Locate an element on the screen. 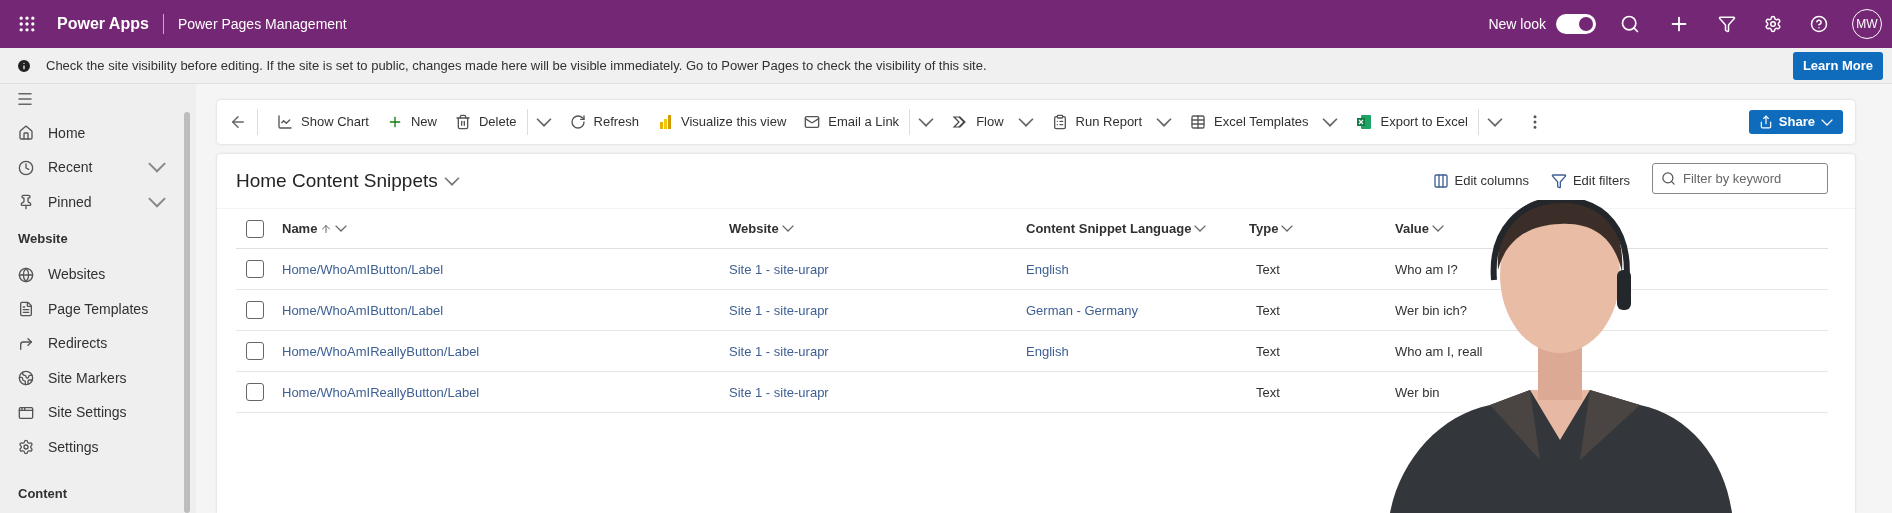 Image resolution: width=1892 pixels, height=513 pixels. new-look-label: New look is located at coordinates (1517, 24).